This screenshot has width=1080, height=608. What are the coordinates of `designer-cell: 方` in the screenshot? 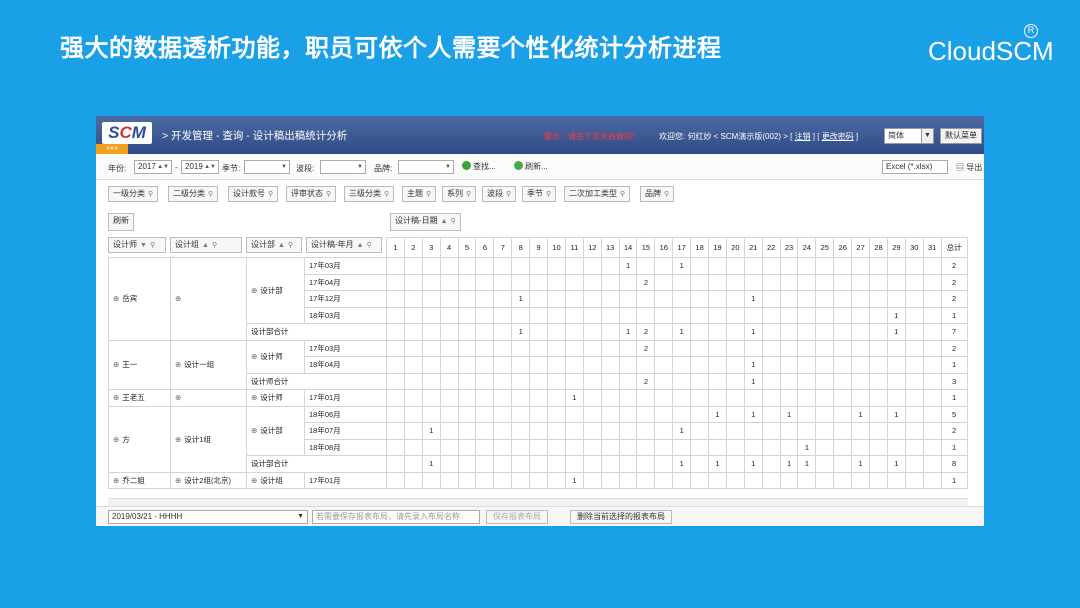 It's located at (139, 439).